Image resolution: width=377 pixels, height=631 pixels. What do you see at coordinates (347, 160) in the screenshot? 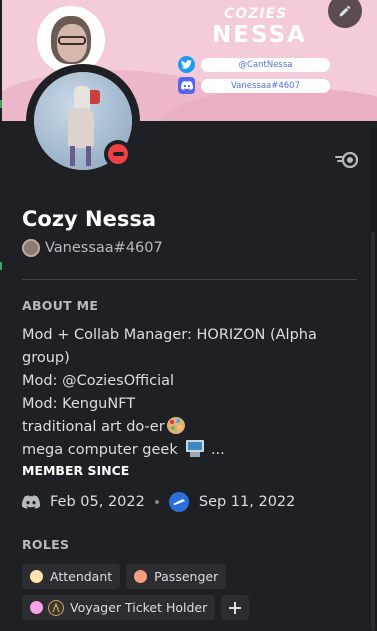
I see `nitro-badge-icon` at bounding box center [347, 160].